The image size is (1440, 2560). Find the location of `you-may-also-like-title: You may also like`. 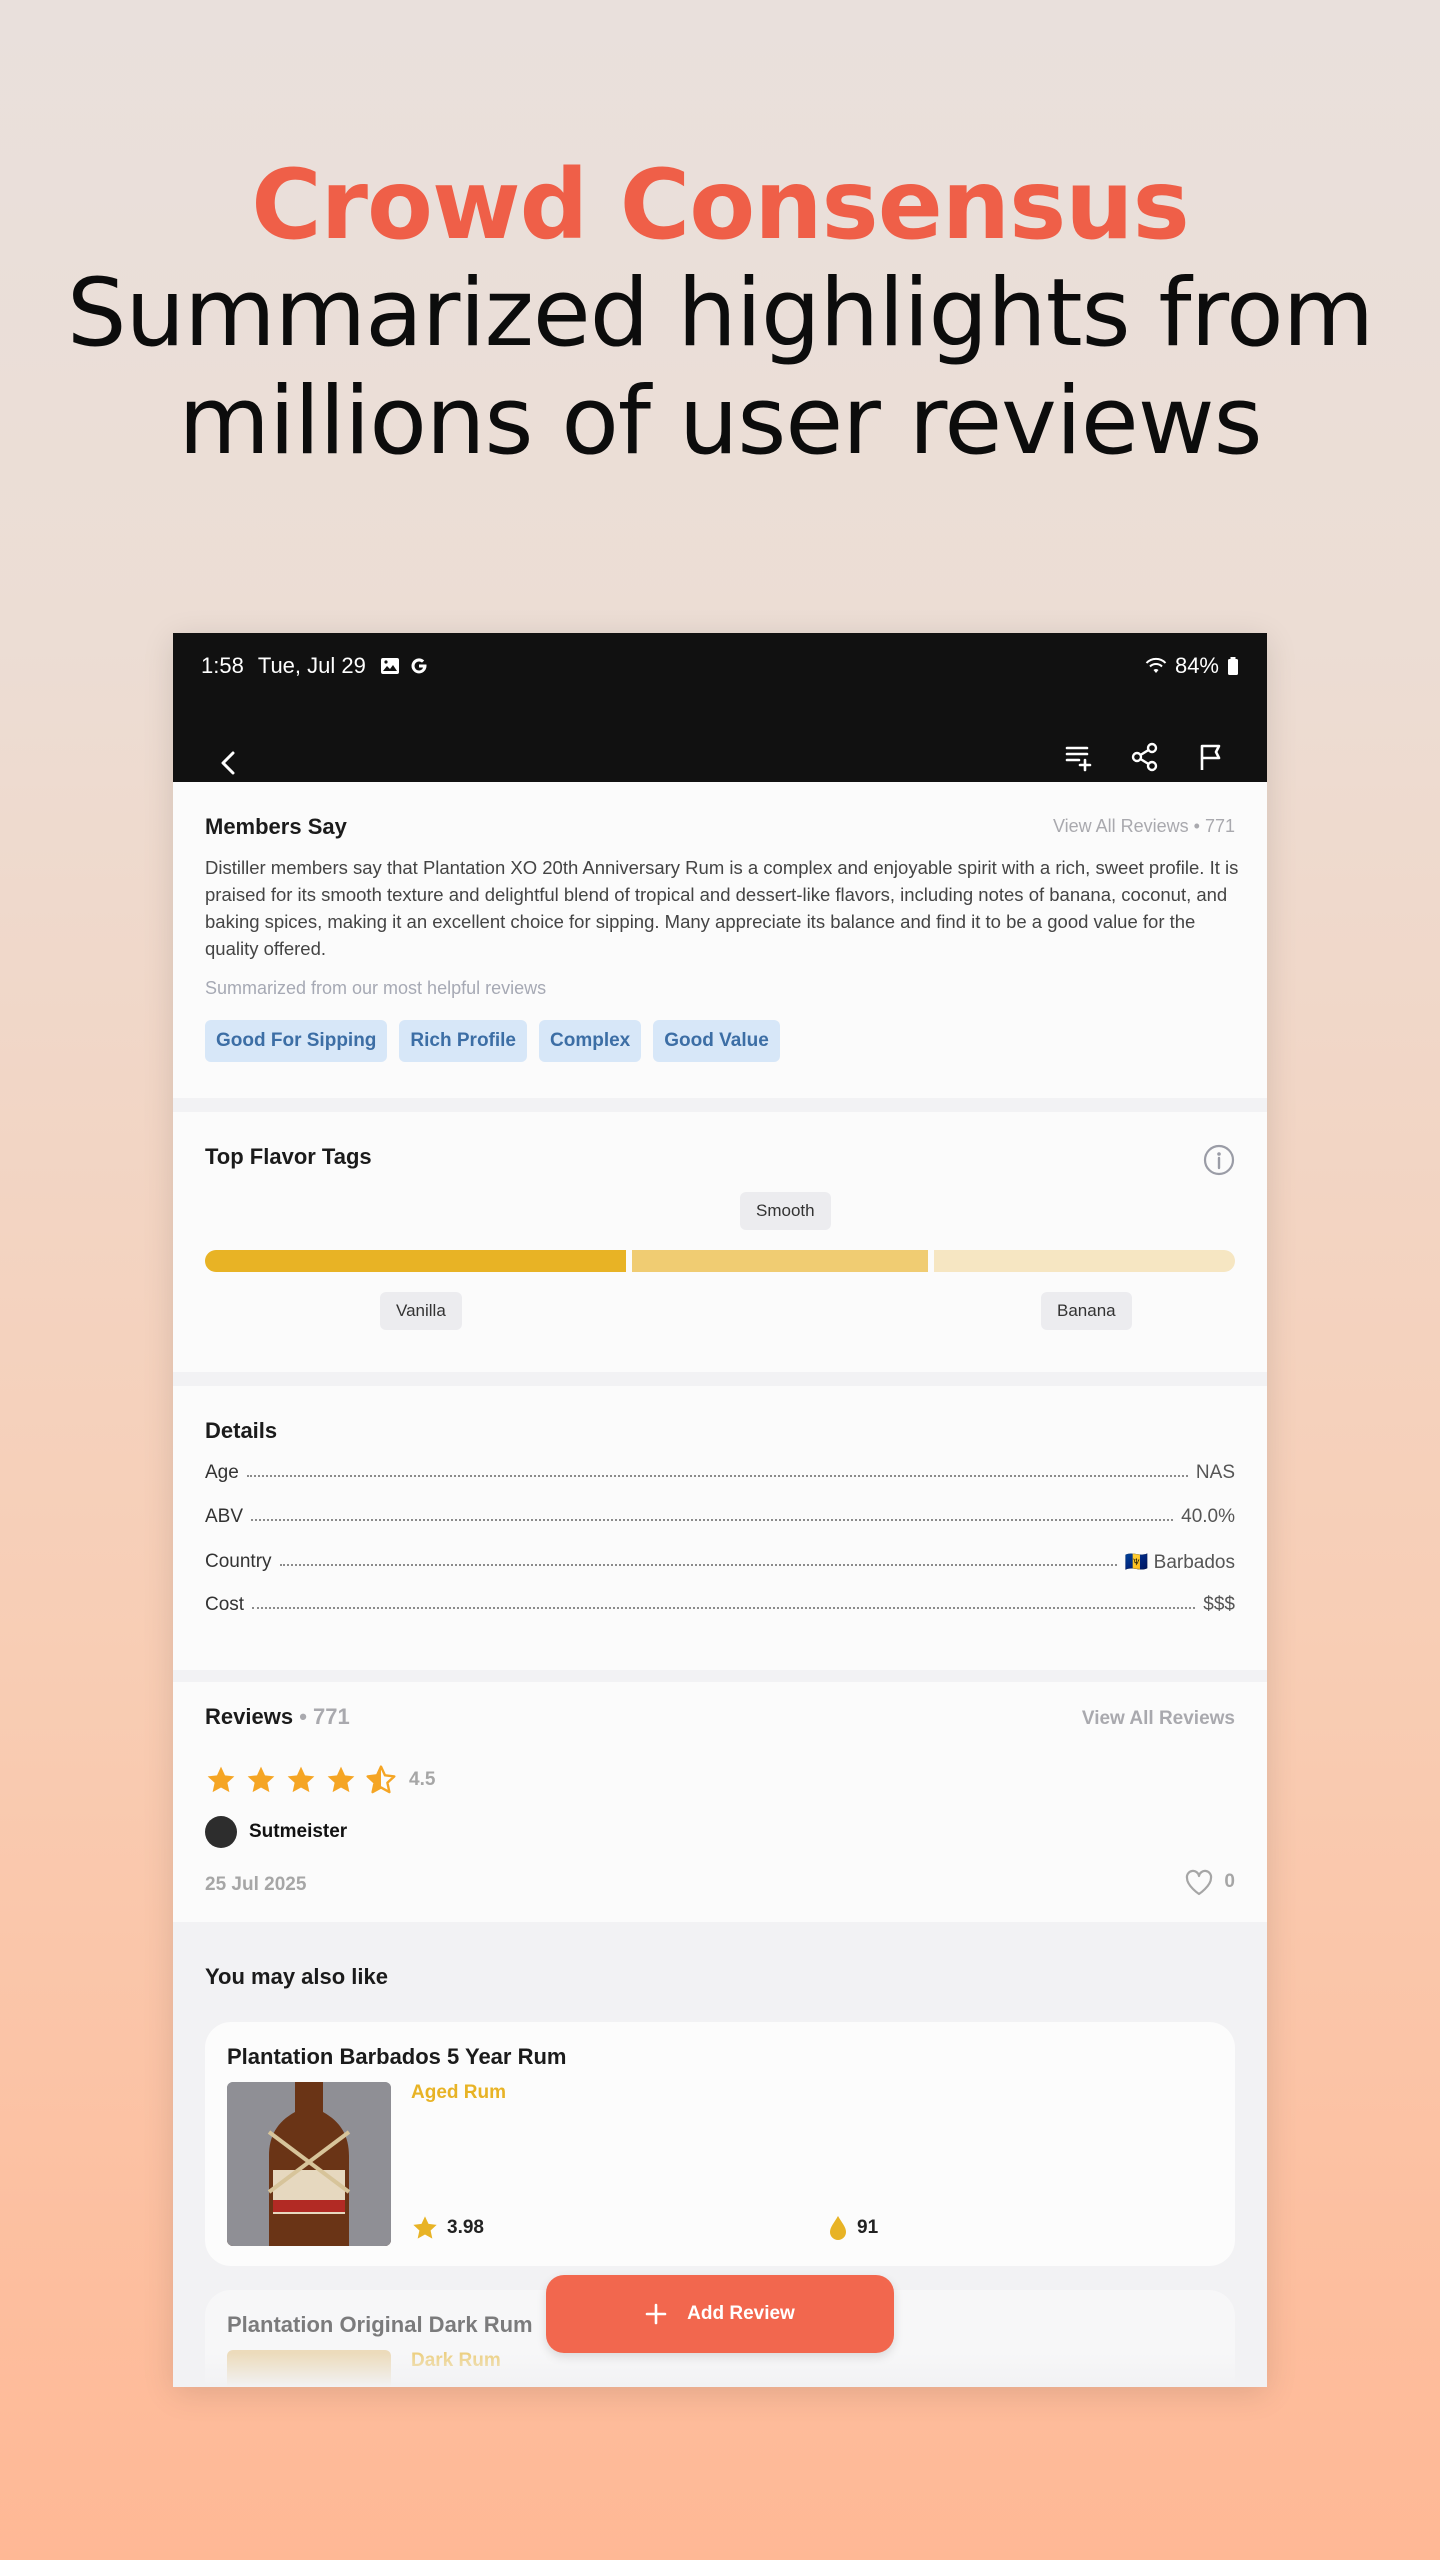

you-may-also-like-title: You may also like is located at coordinates (297, 1976).